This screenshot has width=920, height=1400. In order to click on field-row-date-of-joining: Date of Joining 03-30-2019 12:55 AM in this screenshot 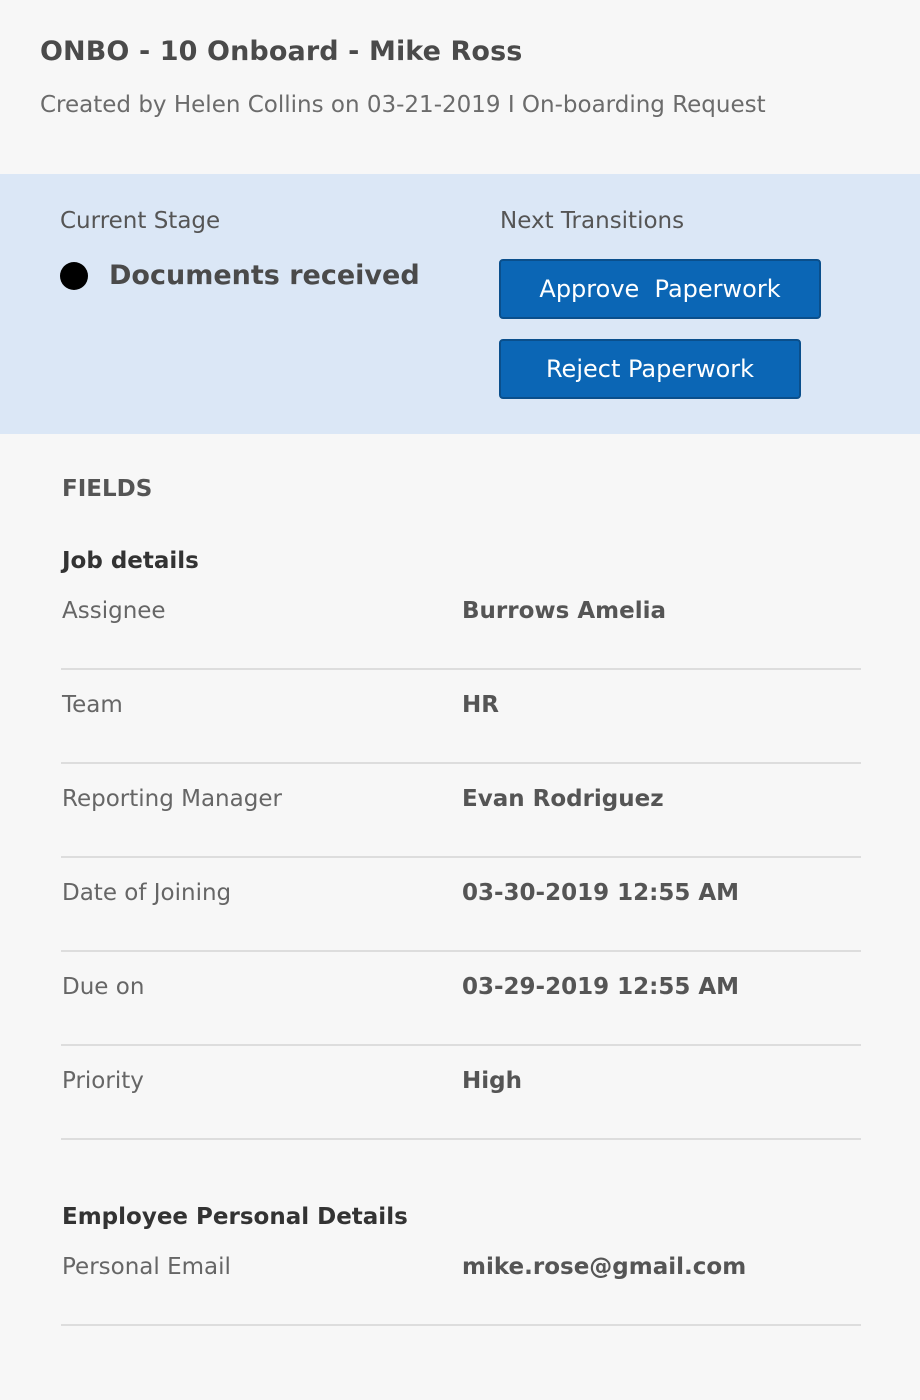, I will do `click(461, 905)`.